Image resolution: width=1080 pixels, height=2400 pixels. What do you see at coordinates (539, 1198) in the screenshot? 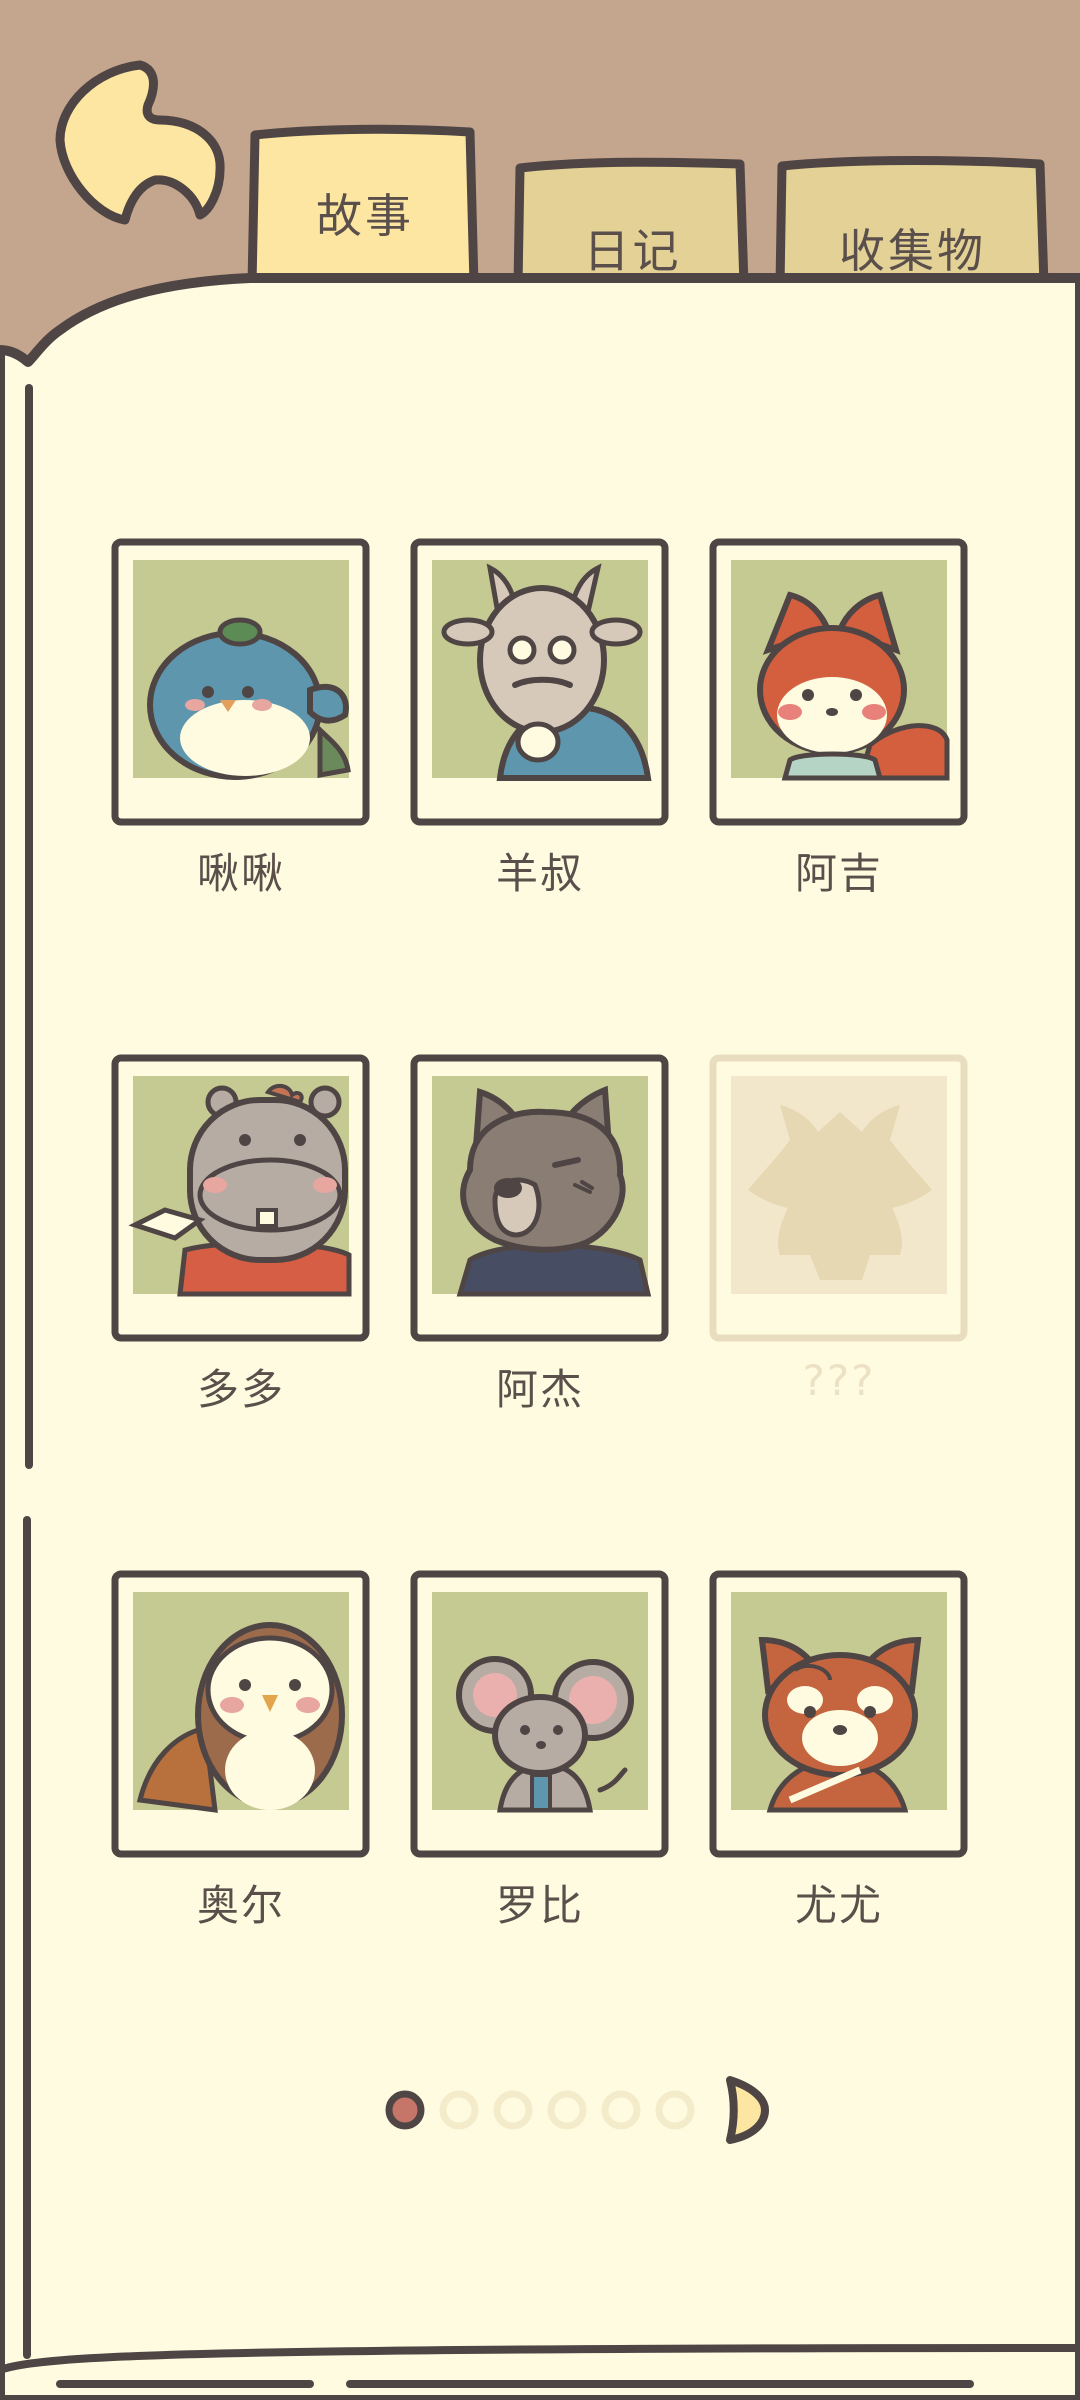
I see `character-card-ajie` at bounding box center [539, 1198].